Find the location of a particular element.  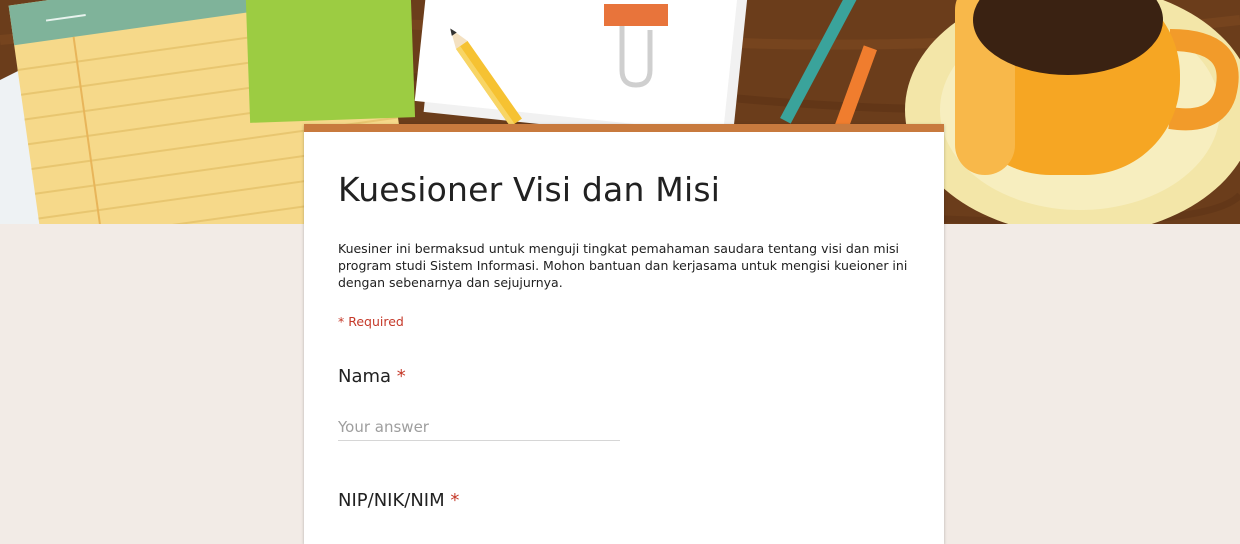

question-label-text: Nama is located at coordinates (365, 376).